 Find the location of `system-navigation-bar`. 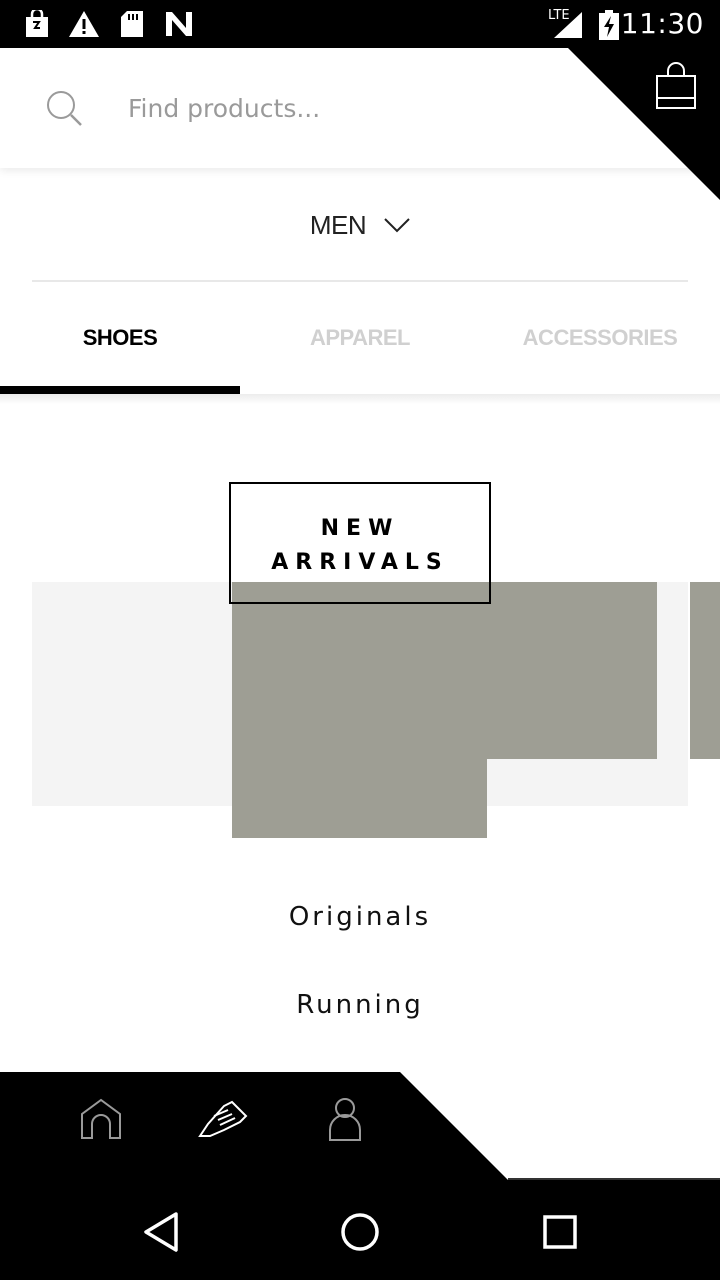

system-navigation-bar is located at coordinates (360, 1230).